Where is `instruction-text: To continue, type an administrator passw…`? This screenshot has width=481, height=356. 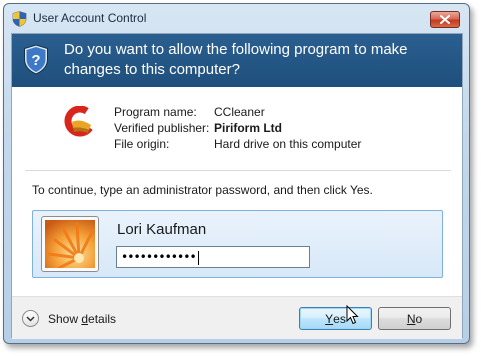
instruction-text: To continue, type an administrator passw… is located at coordinates (202, 190).